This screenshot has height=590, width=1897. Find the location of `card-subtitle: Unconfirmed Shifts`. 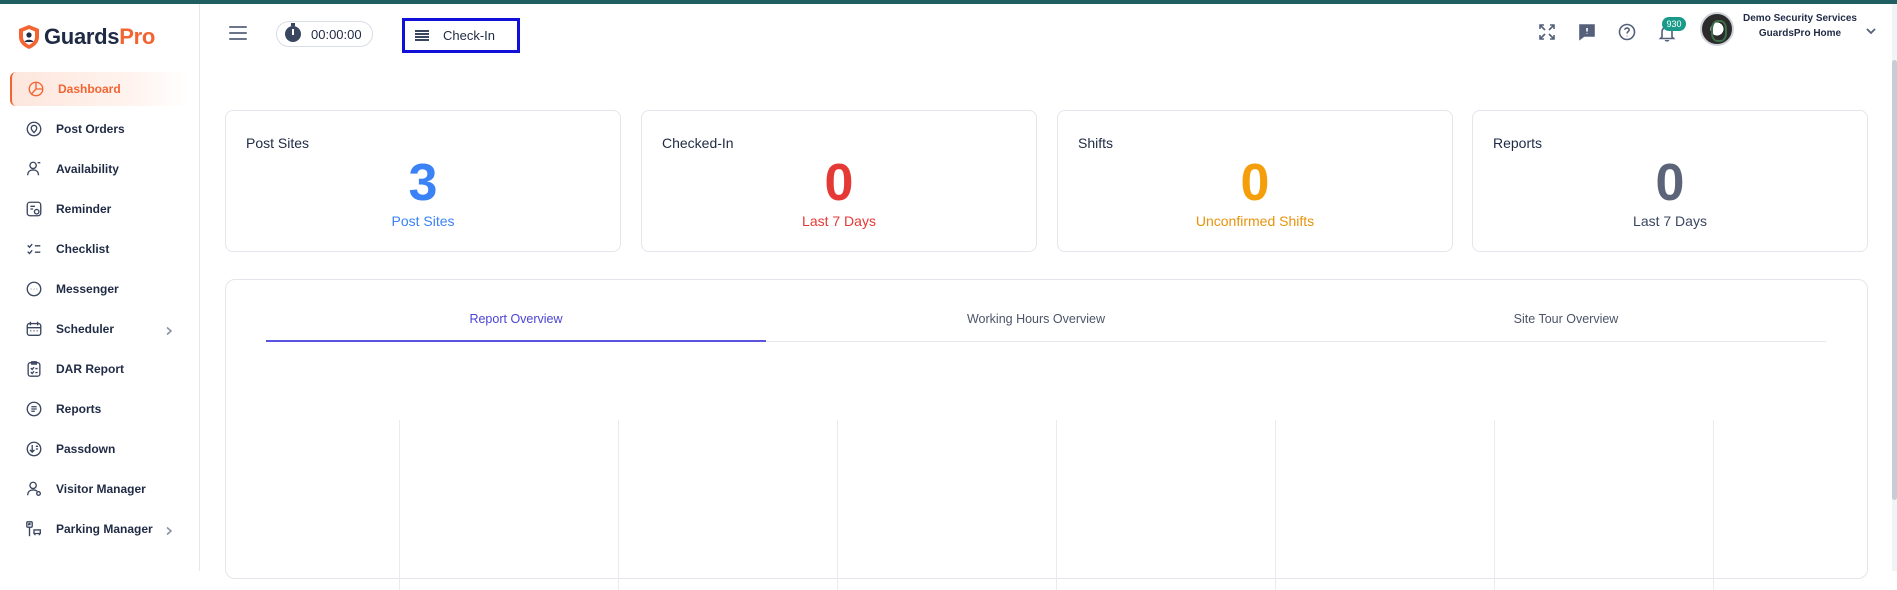

card-subtitle: Unconfirmed Shifts is located at coordinates (1255, 221).